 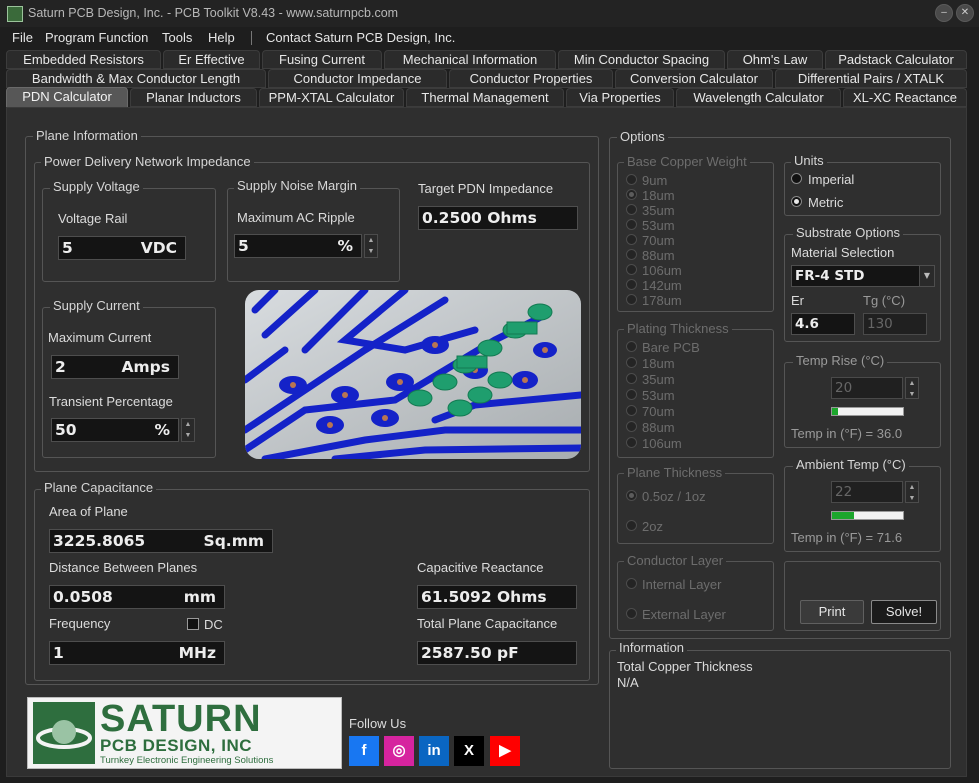 What do you see at coordinates (137, 597) in the screenshot?
I see `distance-input: 0.0508 mm` at bounding box center [137, 597].